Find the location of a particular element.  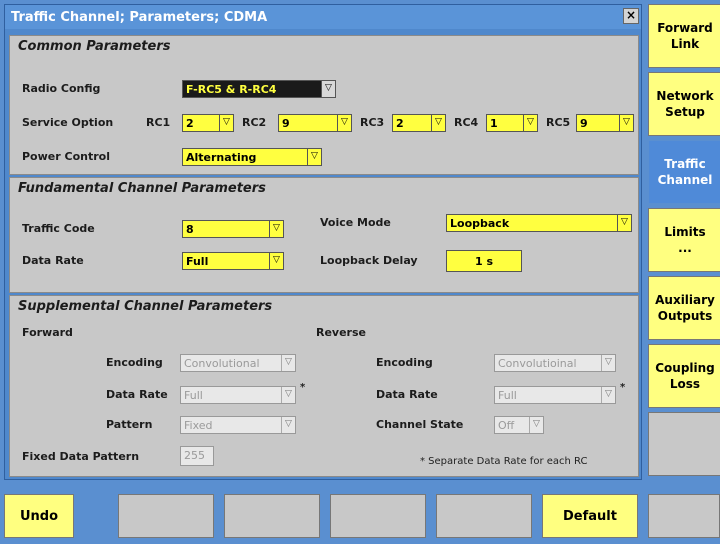

rc3-select: 2 ▽ is located at coordinates (419, 123).